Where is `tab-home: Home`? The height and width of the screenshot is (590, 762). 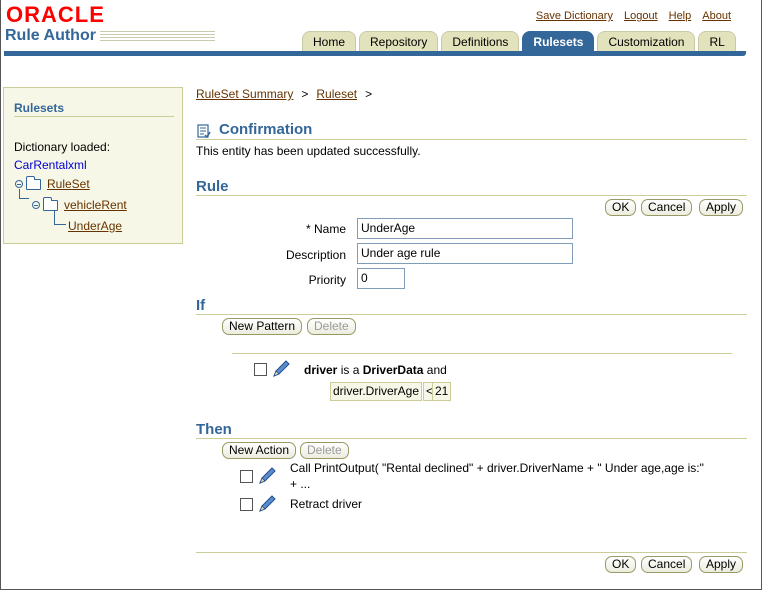 tab-home: Home is located at coordinates (329, 41).